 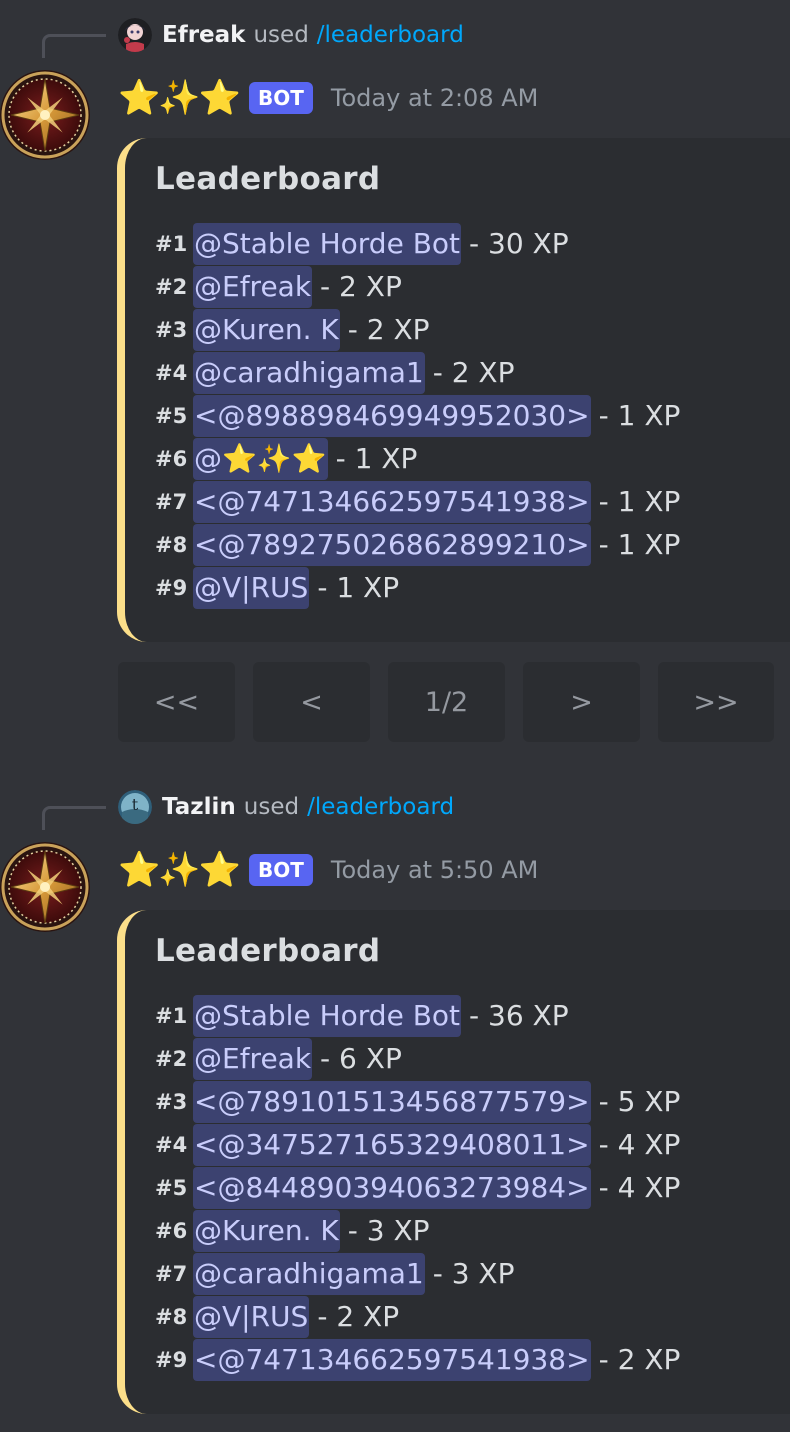 What do you see at coordinates (639, 1101) in the screenshot?
I see `xp-value: - 5 XP` at bounding box center [639, 1101].